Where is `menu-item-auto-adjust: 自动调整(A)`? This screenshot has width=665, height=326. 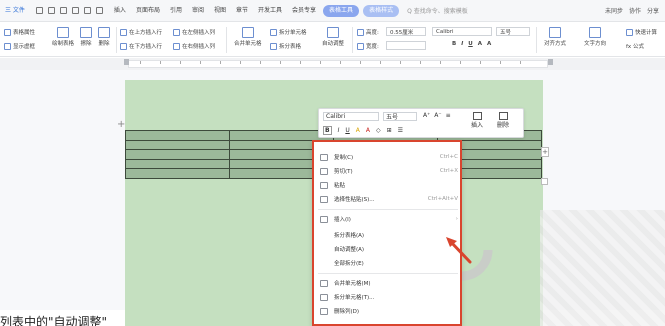
menu-item-auto-adjust: 自动调整(A) is located at coordinates (389, 249).